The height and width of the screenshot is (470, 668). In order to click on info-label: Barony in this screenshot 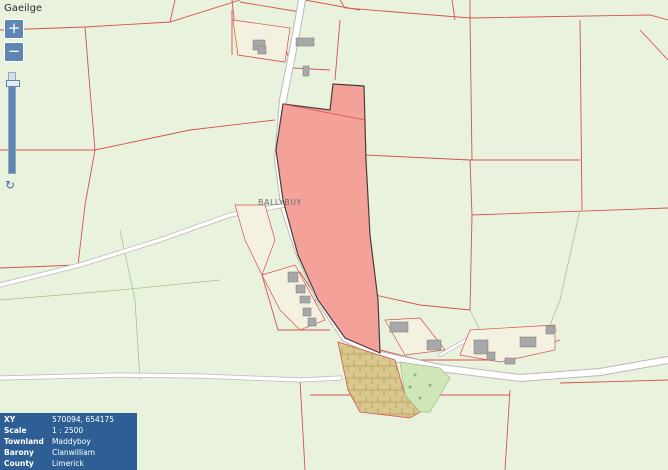, I will do `click(19, 452)`.